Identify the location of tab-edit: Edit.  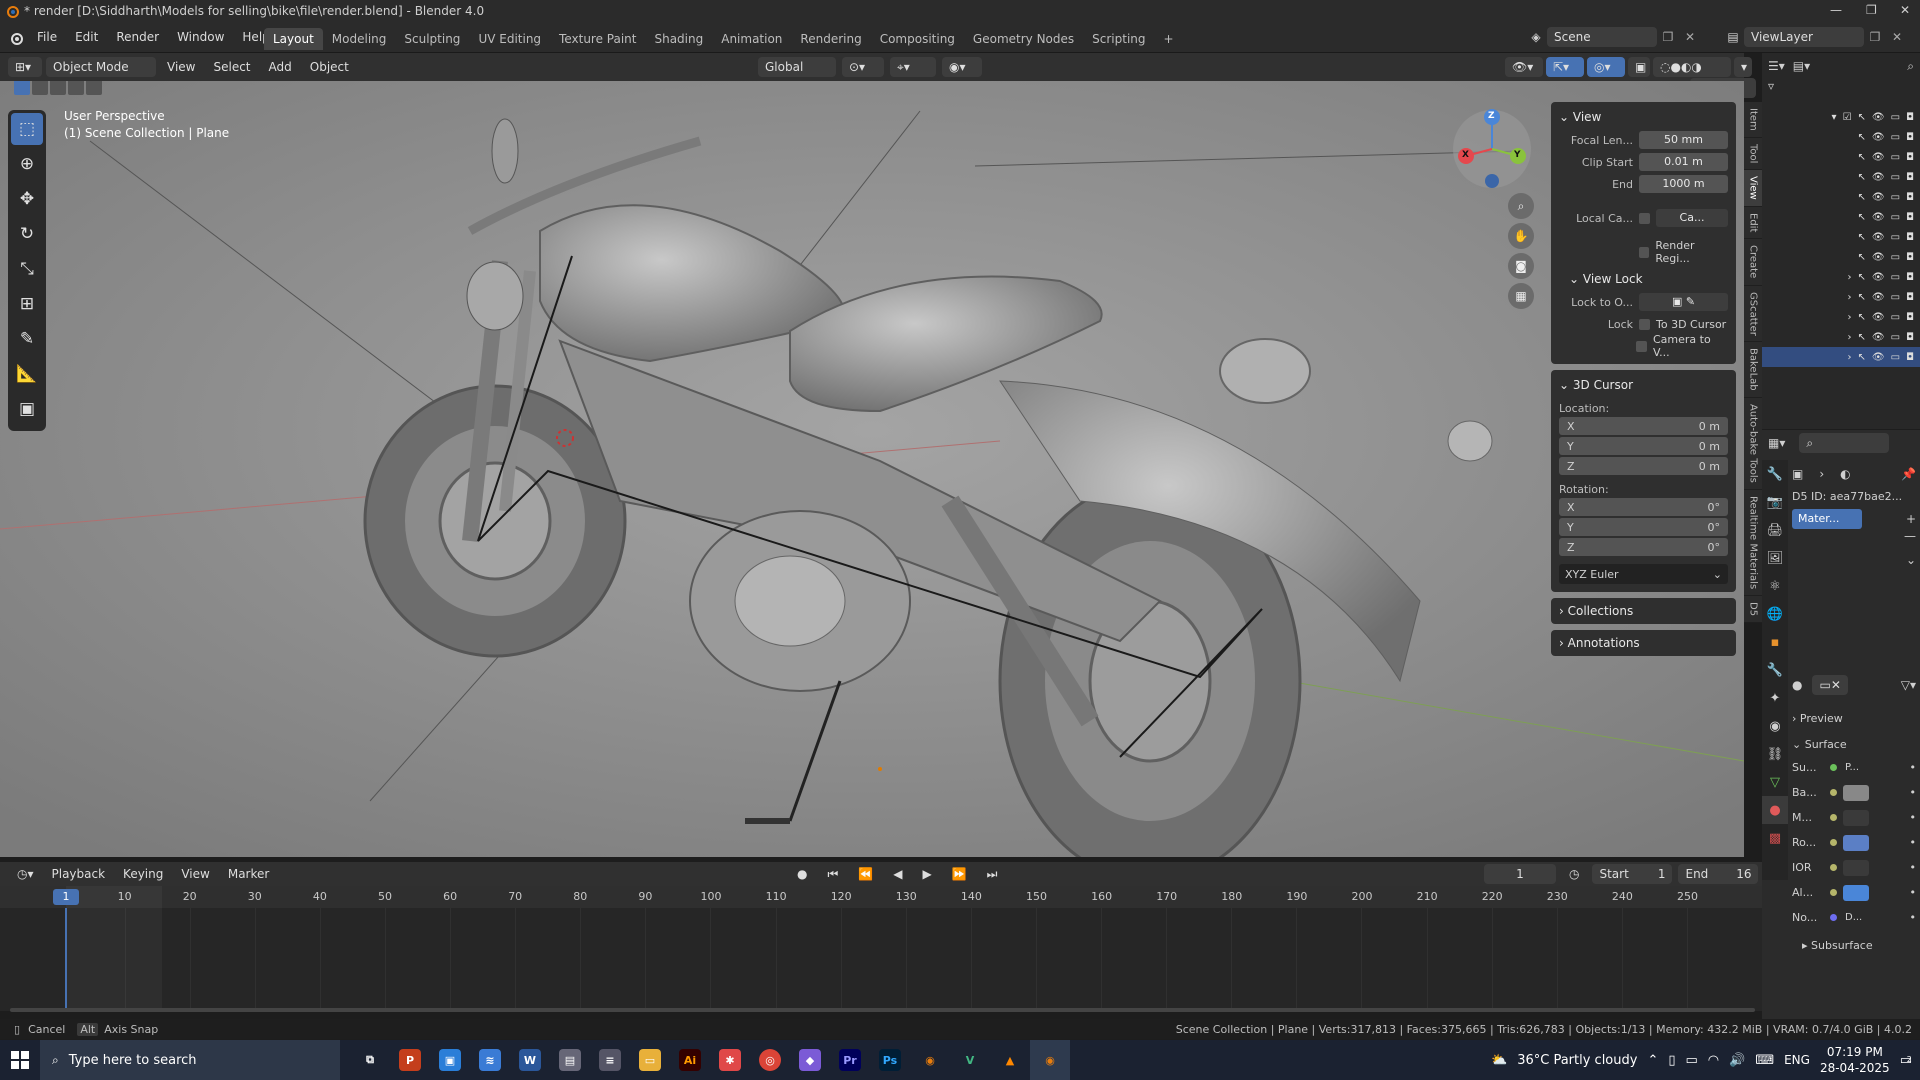
(1753, 223).